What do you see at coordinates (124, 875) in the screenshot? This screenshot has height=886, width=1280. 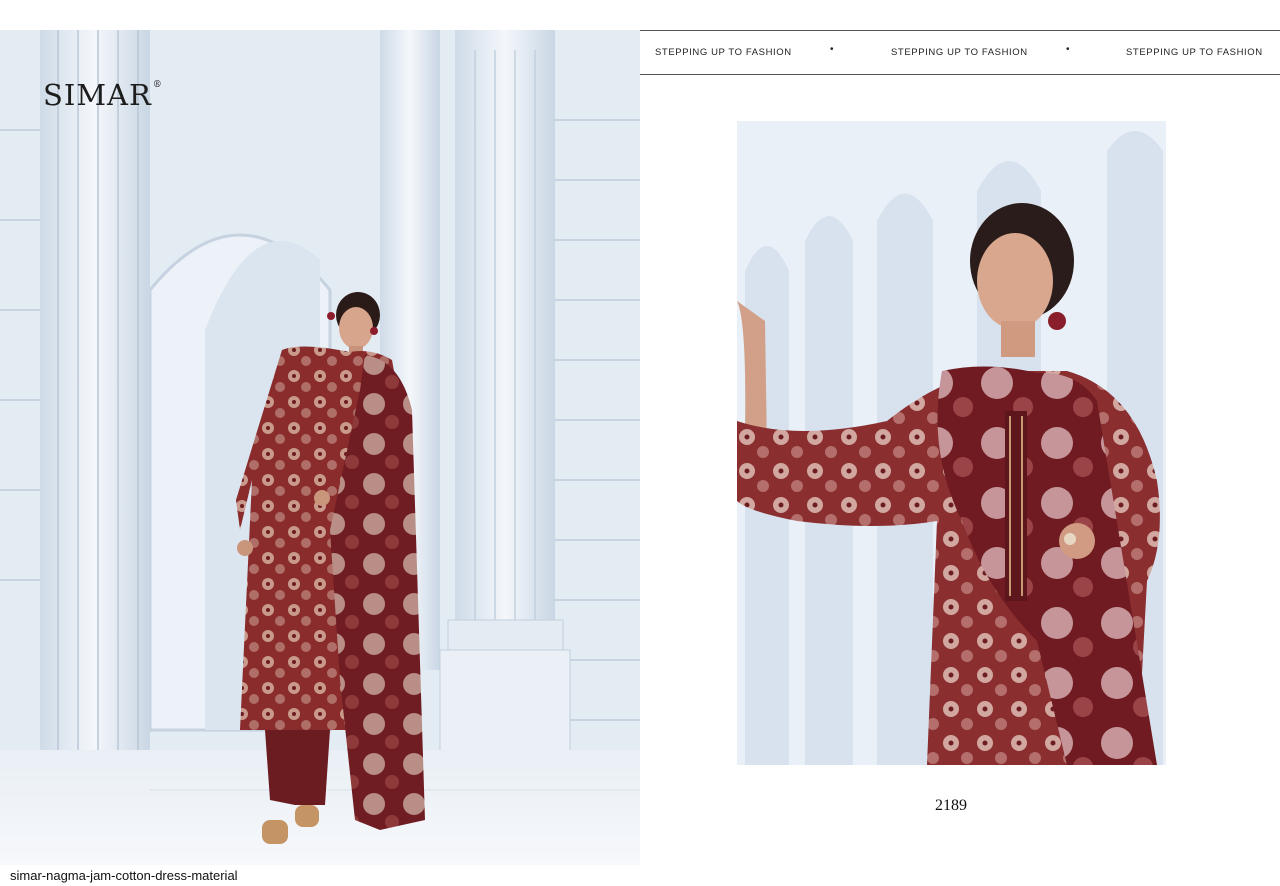 I see `file-caption: simar-nagma-jam-cotton-dress-material` at bounding box center [124, 875].